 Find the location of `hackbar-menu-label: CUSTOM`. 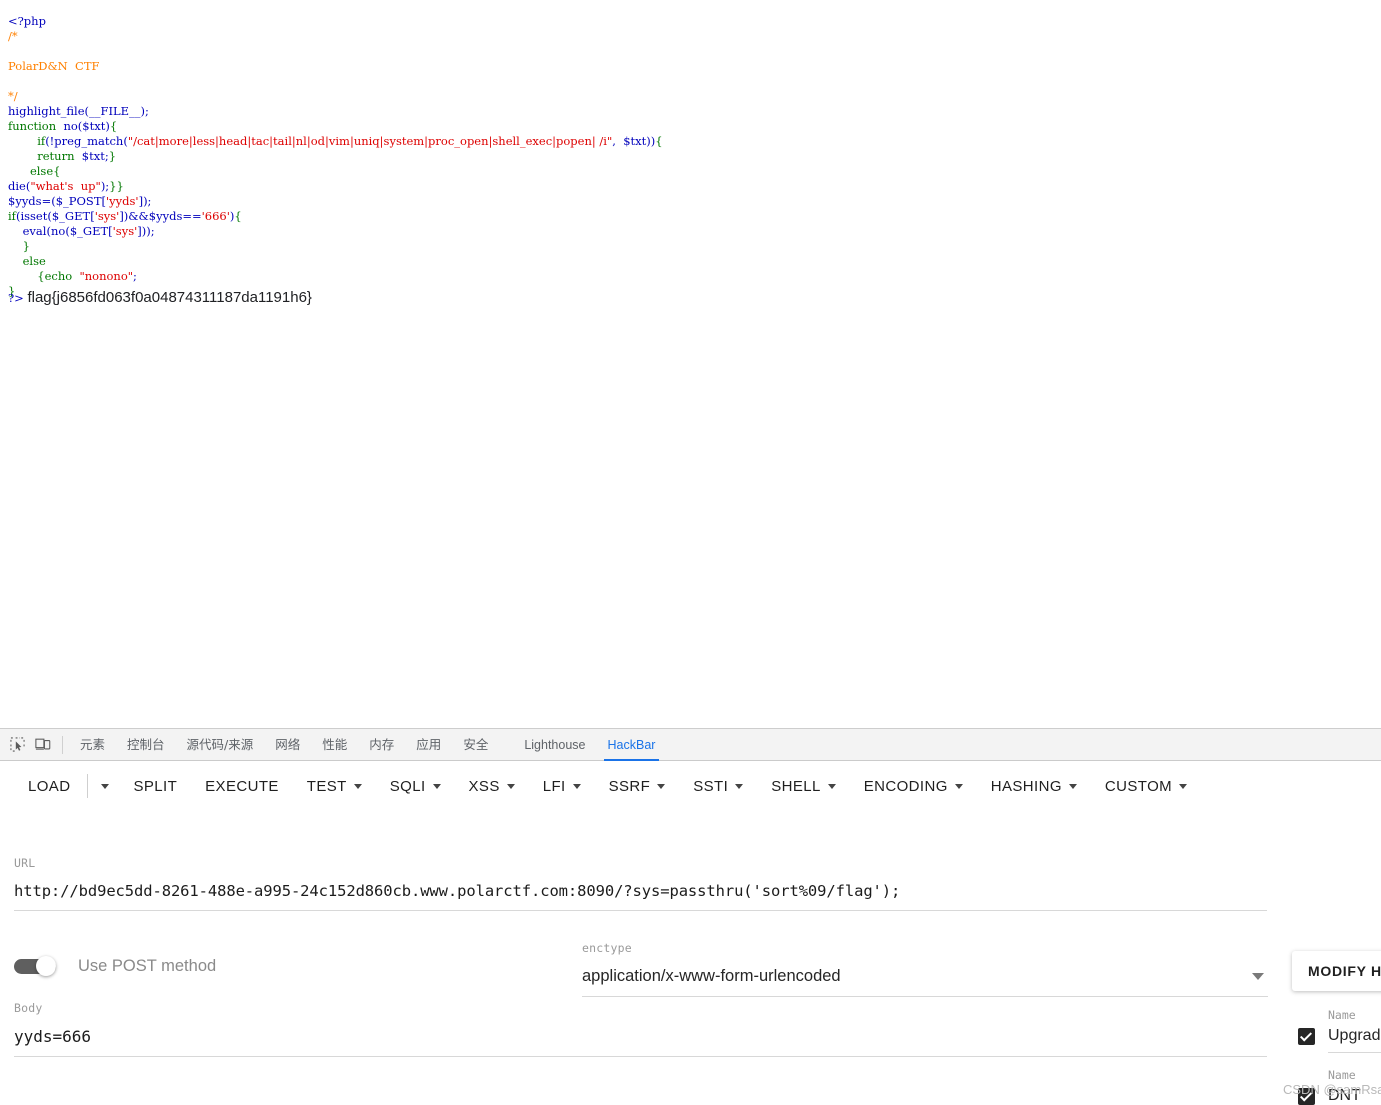

hackbar-menu-label: CUSTOM is located at coordinates (1138, 786).